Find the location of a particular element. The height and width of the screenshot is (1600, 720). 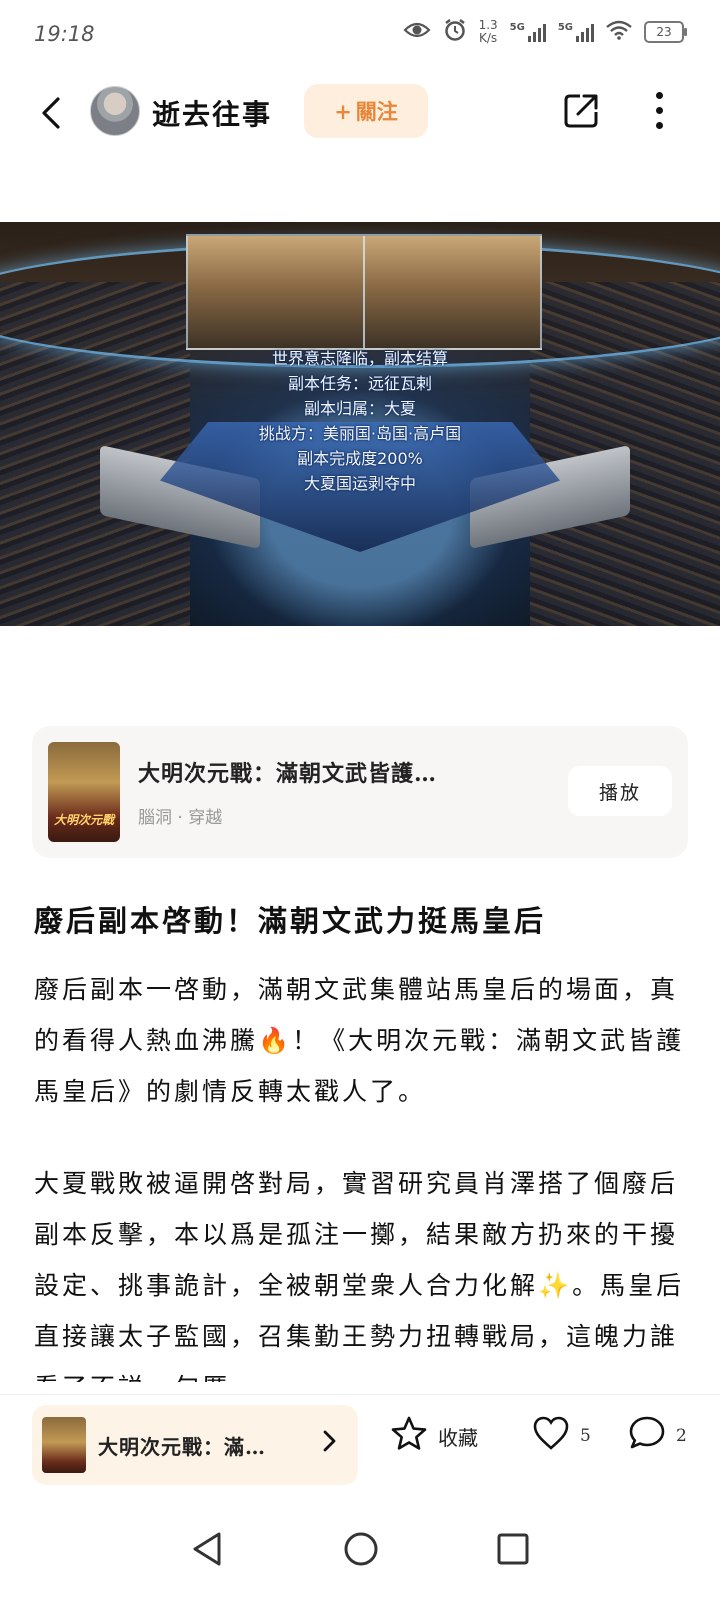

system-nav-bar is located at coordinates (360, 1550).